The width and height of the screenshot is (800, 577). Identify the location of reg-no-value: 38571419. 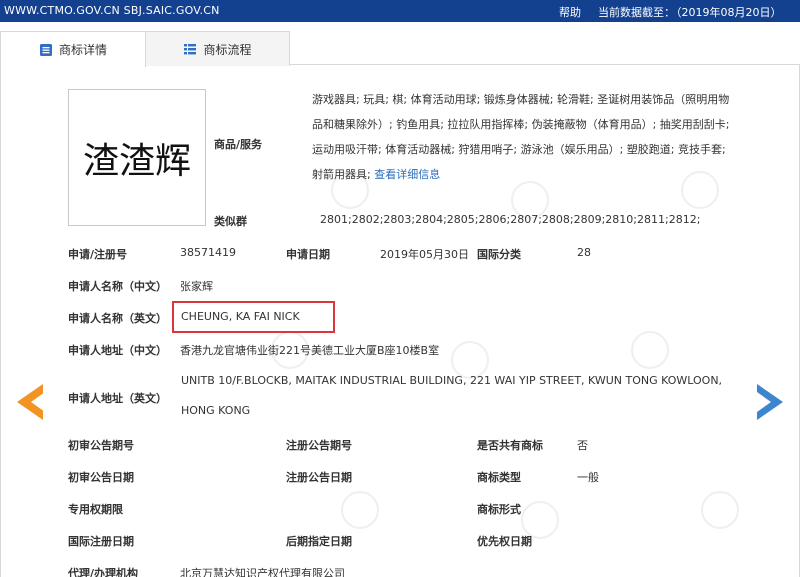
(208, 252).